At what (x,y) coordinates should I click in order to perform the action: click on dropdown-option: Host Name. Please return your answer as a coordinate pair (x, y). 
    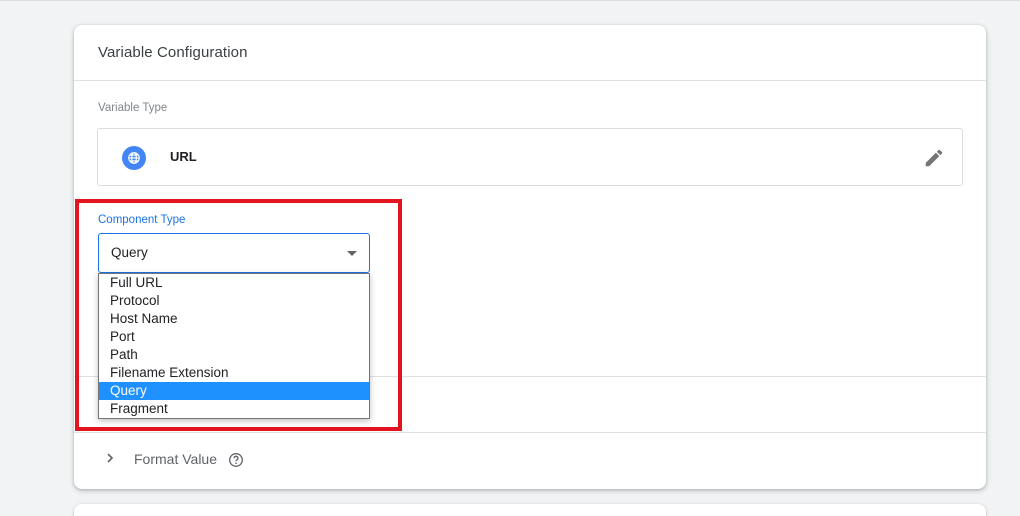
    Looking at the image, I should click on (234, 319).